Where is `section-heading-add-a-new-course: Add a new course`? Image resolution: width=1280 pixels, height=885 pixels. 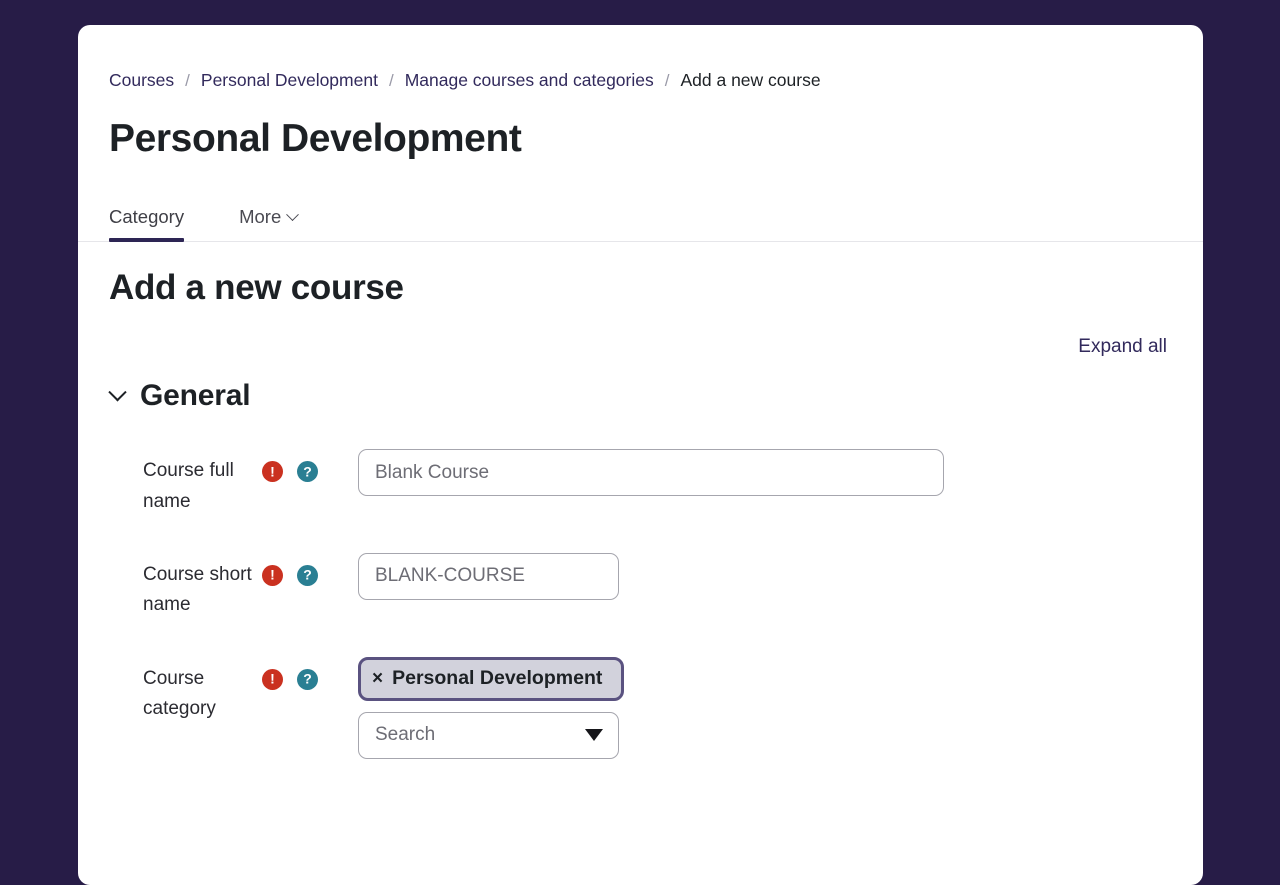
section-heading-add-a-new-course: Add a new course is located at coordinates (256, 288).